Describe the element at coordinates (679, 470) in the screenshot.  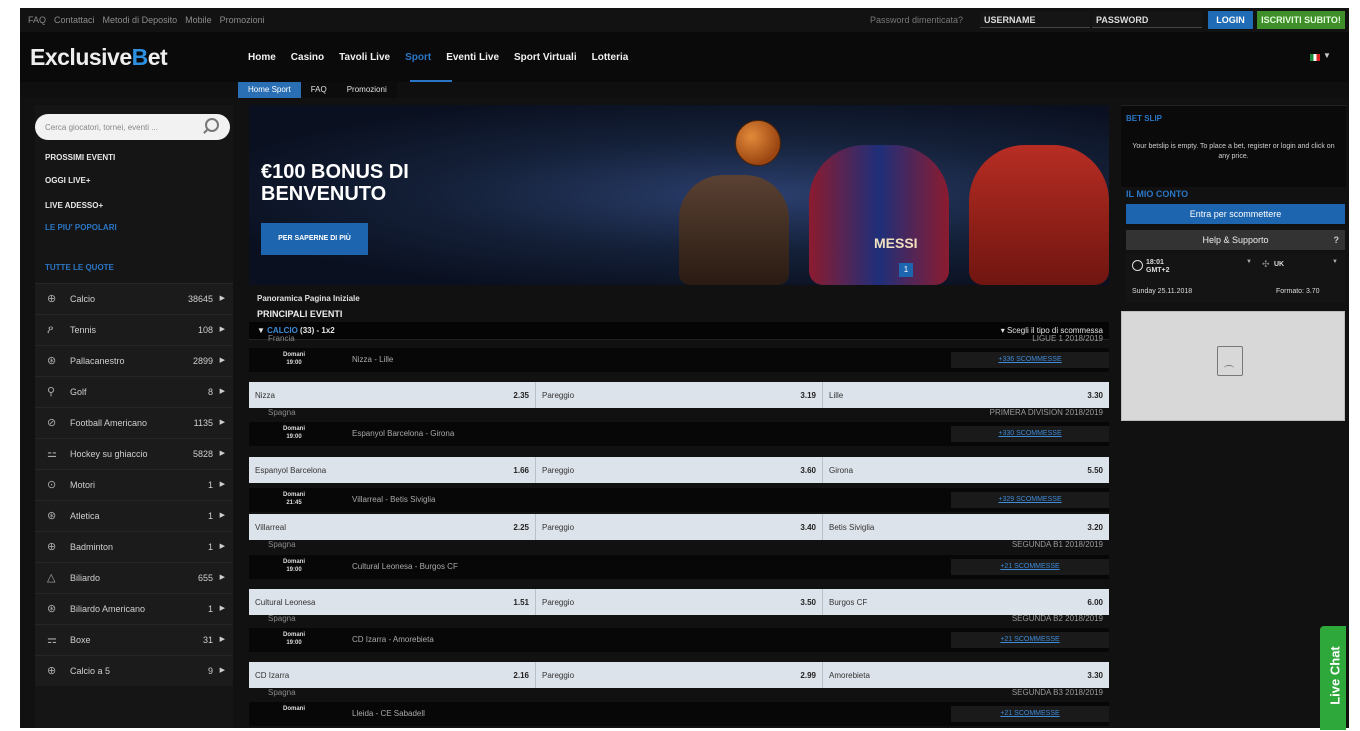
I see `odds-draw: Pareggio 3.60` at that location.